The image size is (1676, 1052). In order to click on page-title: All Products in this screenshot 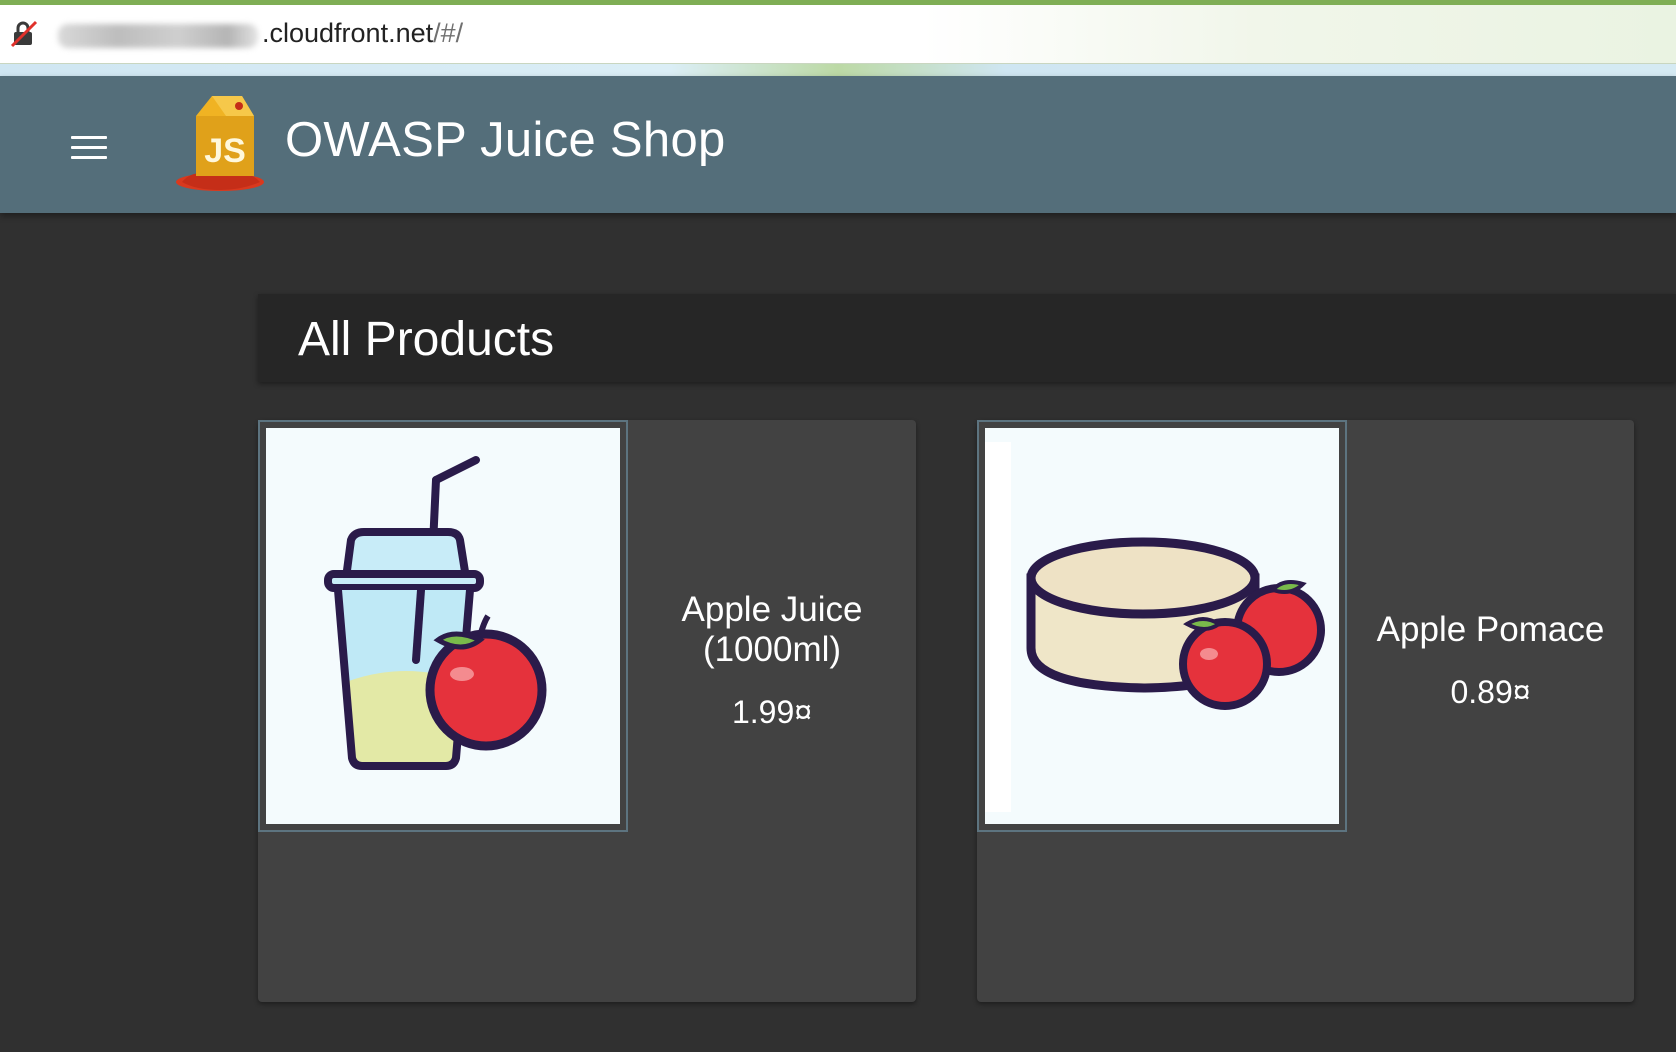, I will do `click(426, 339)`.